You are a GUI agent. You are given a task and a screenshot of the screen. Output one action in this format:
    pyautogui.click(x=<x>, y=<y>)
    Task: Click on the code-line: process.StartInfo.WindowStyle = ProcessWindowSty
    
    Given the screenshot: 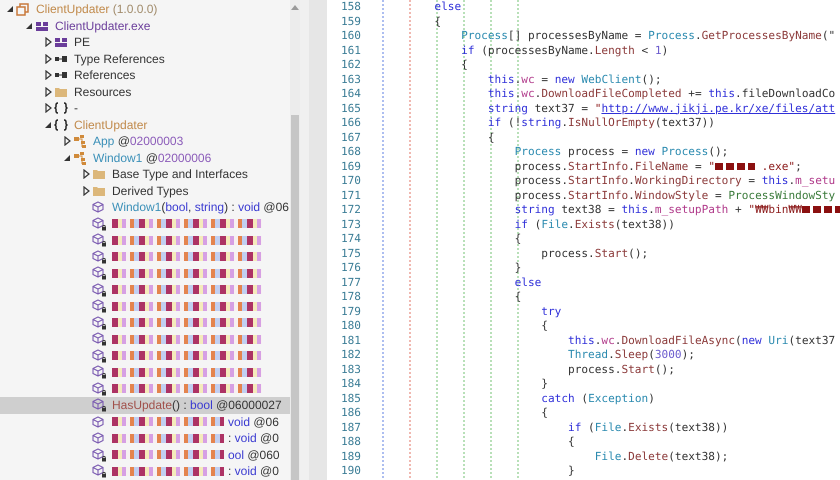 What is the action you would take?
    pyautogui.click(x=675, y=195)
    